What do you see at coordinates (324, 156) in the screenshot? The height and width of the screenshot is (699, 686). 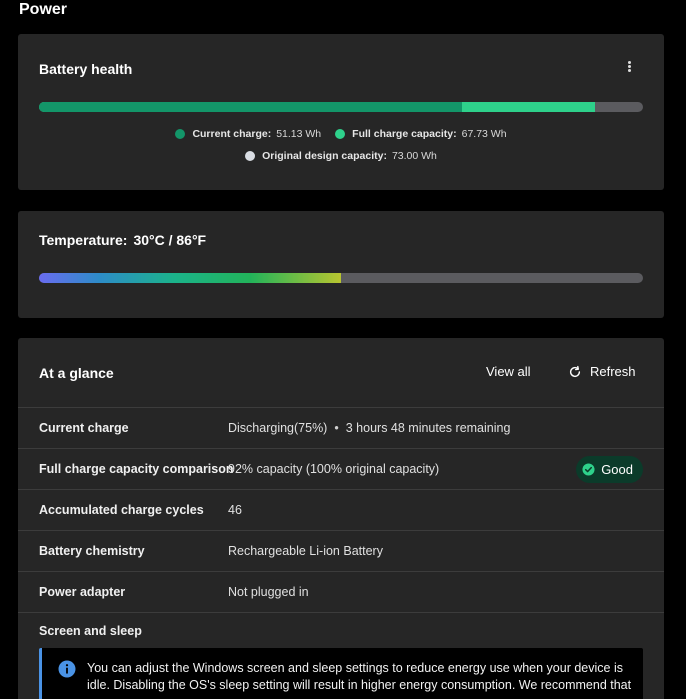 I see `legend-design-label: Original design capacity:` at bounding box center [324, 156].